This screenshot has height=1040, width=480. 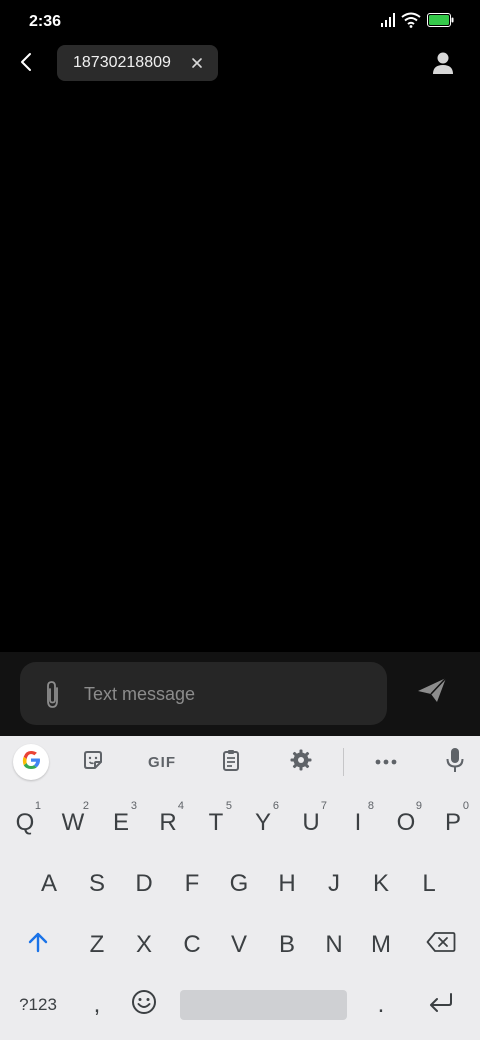 I want to click on settings-button, so click(x=301, y=762).